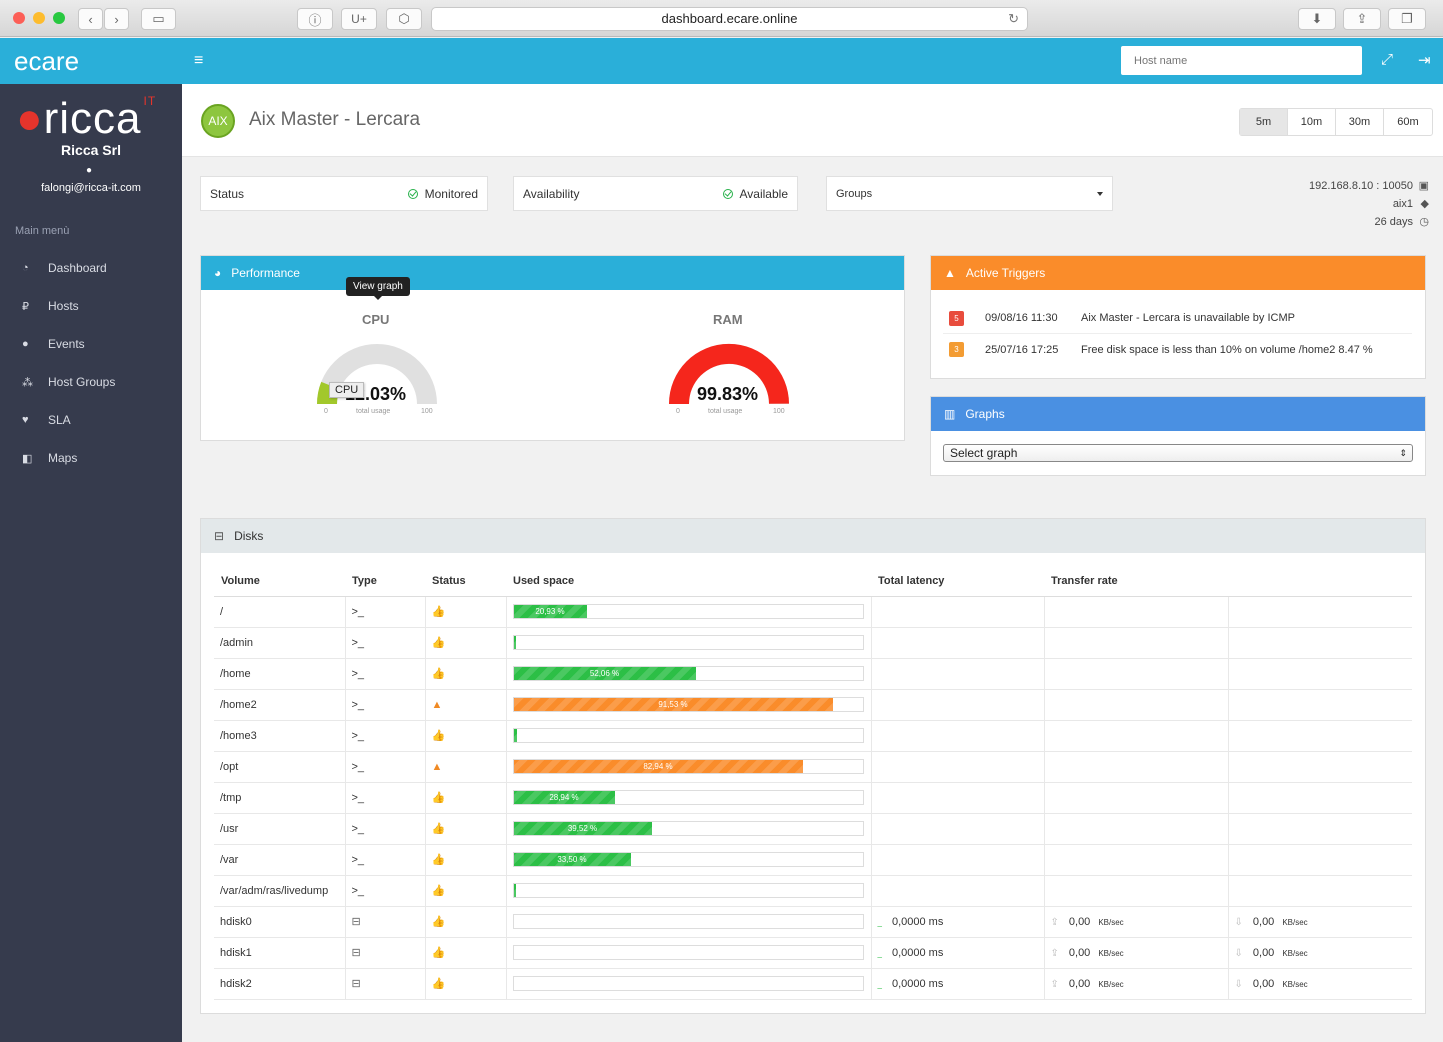  What do you see at coordinates (19, 18) in the screenshot?
I see `close-window-button` at bounding box center [19, 18].